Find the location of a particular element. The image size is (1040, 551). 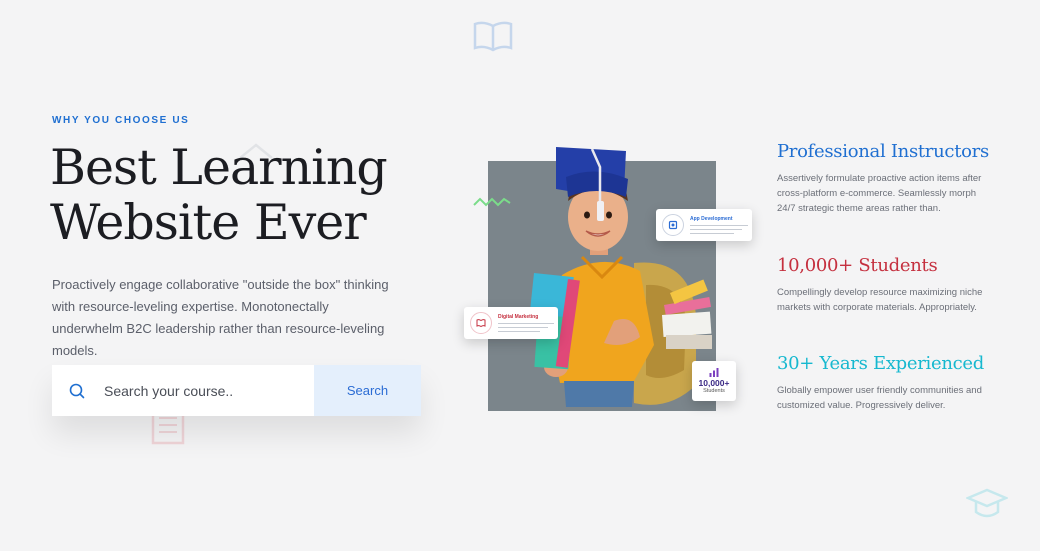

app-development-card-title: App Development is located at coordinates (711, 219).